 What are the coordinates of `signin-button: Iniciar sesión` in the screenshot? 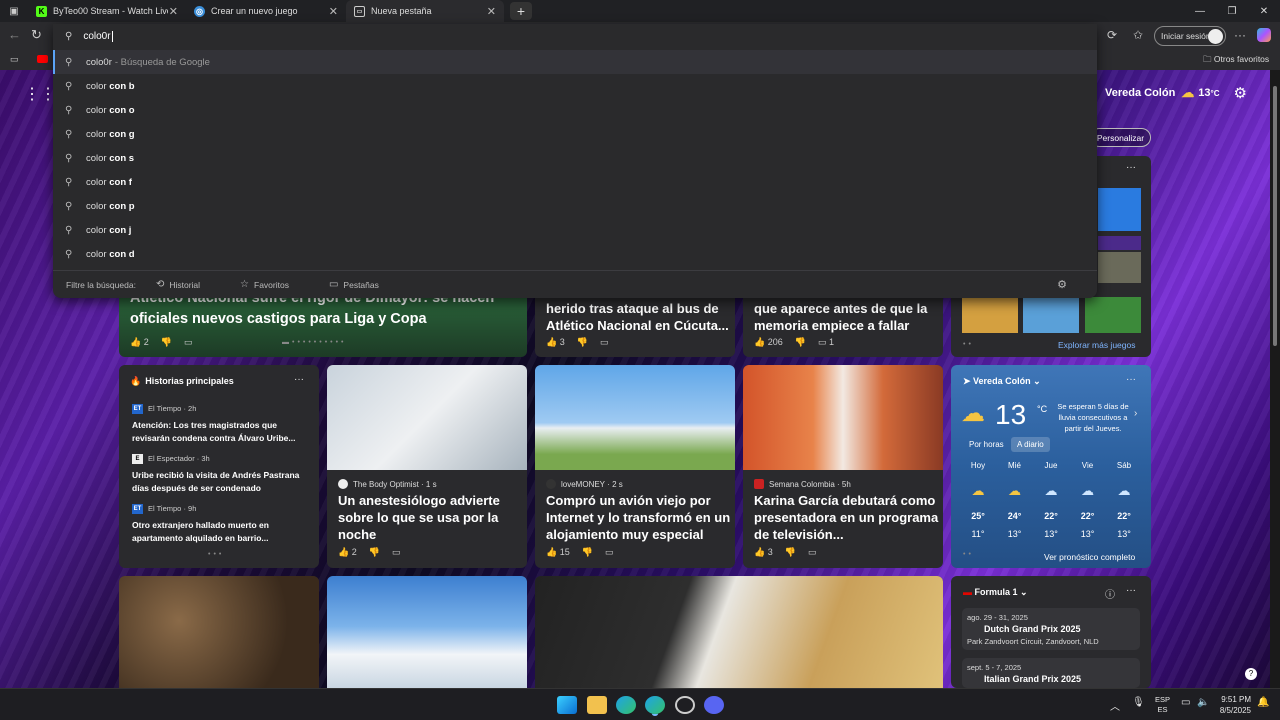 It's located at (1190, 36).